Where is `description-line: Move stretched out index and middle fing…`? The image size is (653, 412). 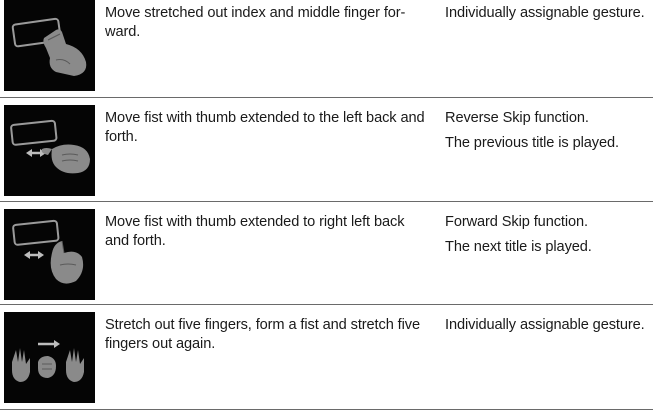
description-line: Move stretched out index and middle fing… is located at coordinates (255, 13).